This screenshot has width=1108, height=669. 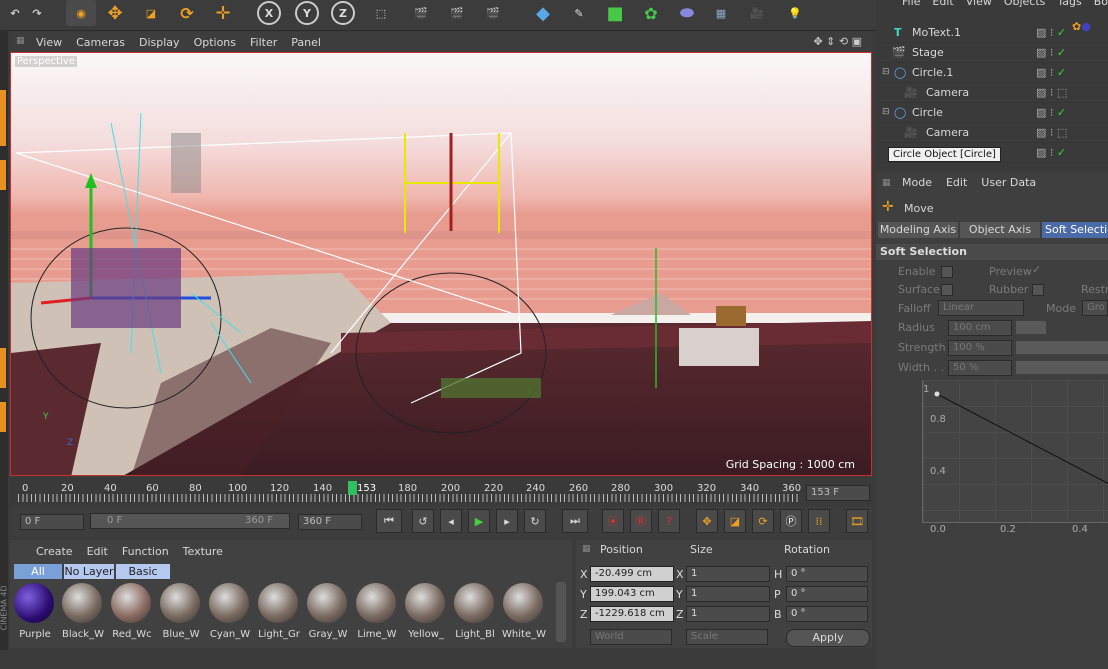 I want to click on prev-frame-icon: ◂, so click(x=451, y=521).